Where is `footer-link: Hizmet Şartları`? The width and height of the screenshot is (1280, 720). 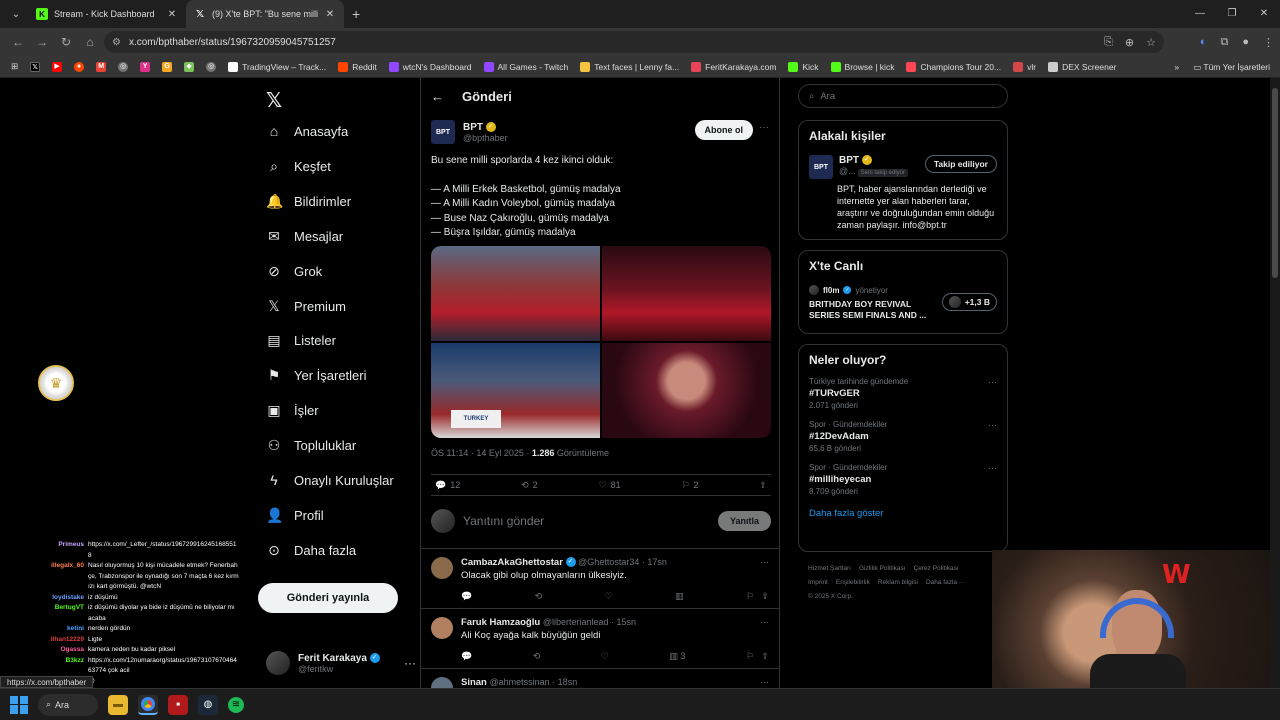 footer-link: Hizmet Şartları is located at coordinates (829, 568).